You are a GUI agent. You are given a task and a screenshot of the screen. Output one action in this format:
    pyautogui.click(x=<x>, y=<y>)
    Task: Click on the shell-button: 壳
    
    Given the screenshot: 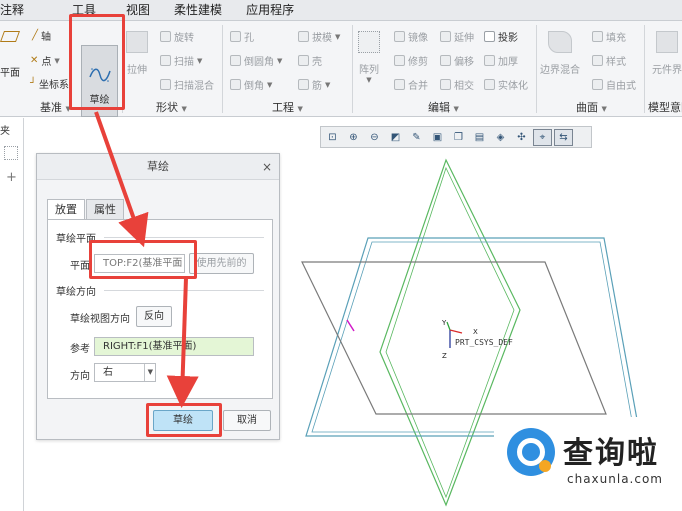 What is the action you would take?
    pyautogui.click(x=310, y=60)
    